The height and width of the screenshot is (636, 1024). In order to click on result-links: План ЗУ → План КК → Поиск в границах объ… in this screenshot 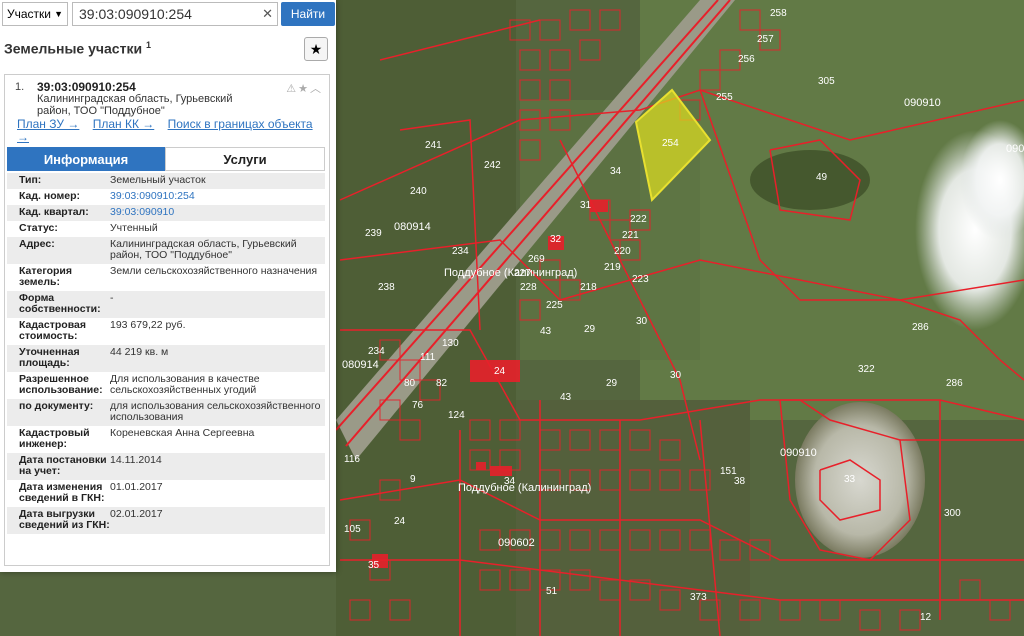, I will do `click(167, 131)`.